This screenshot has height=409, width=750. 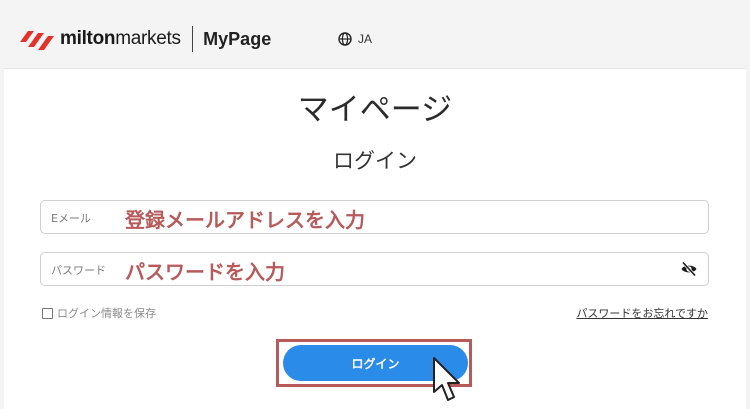 What do you see at coordinates (237, 38) in the screenshot?
I see `section-title: MyPage` at bounding box center [237, 38].